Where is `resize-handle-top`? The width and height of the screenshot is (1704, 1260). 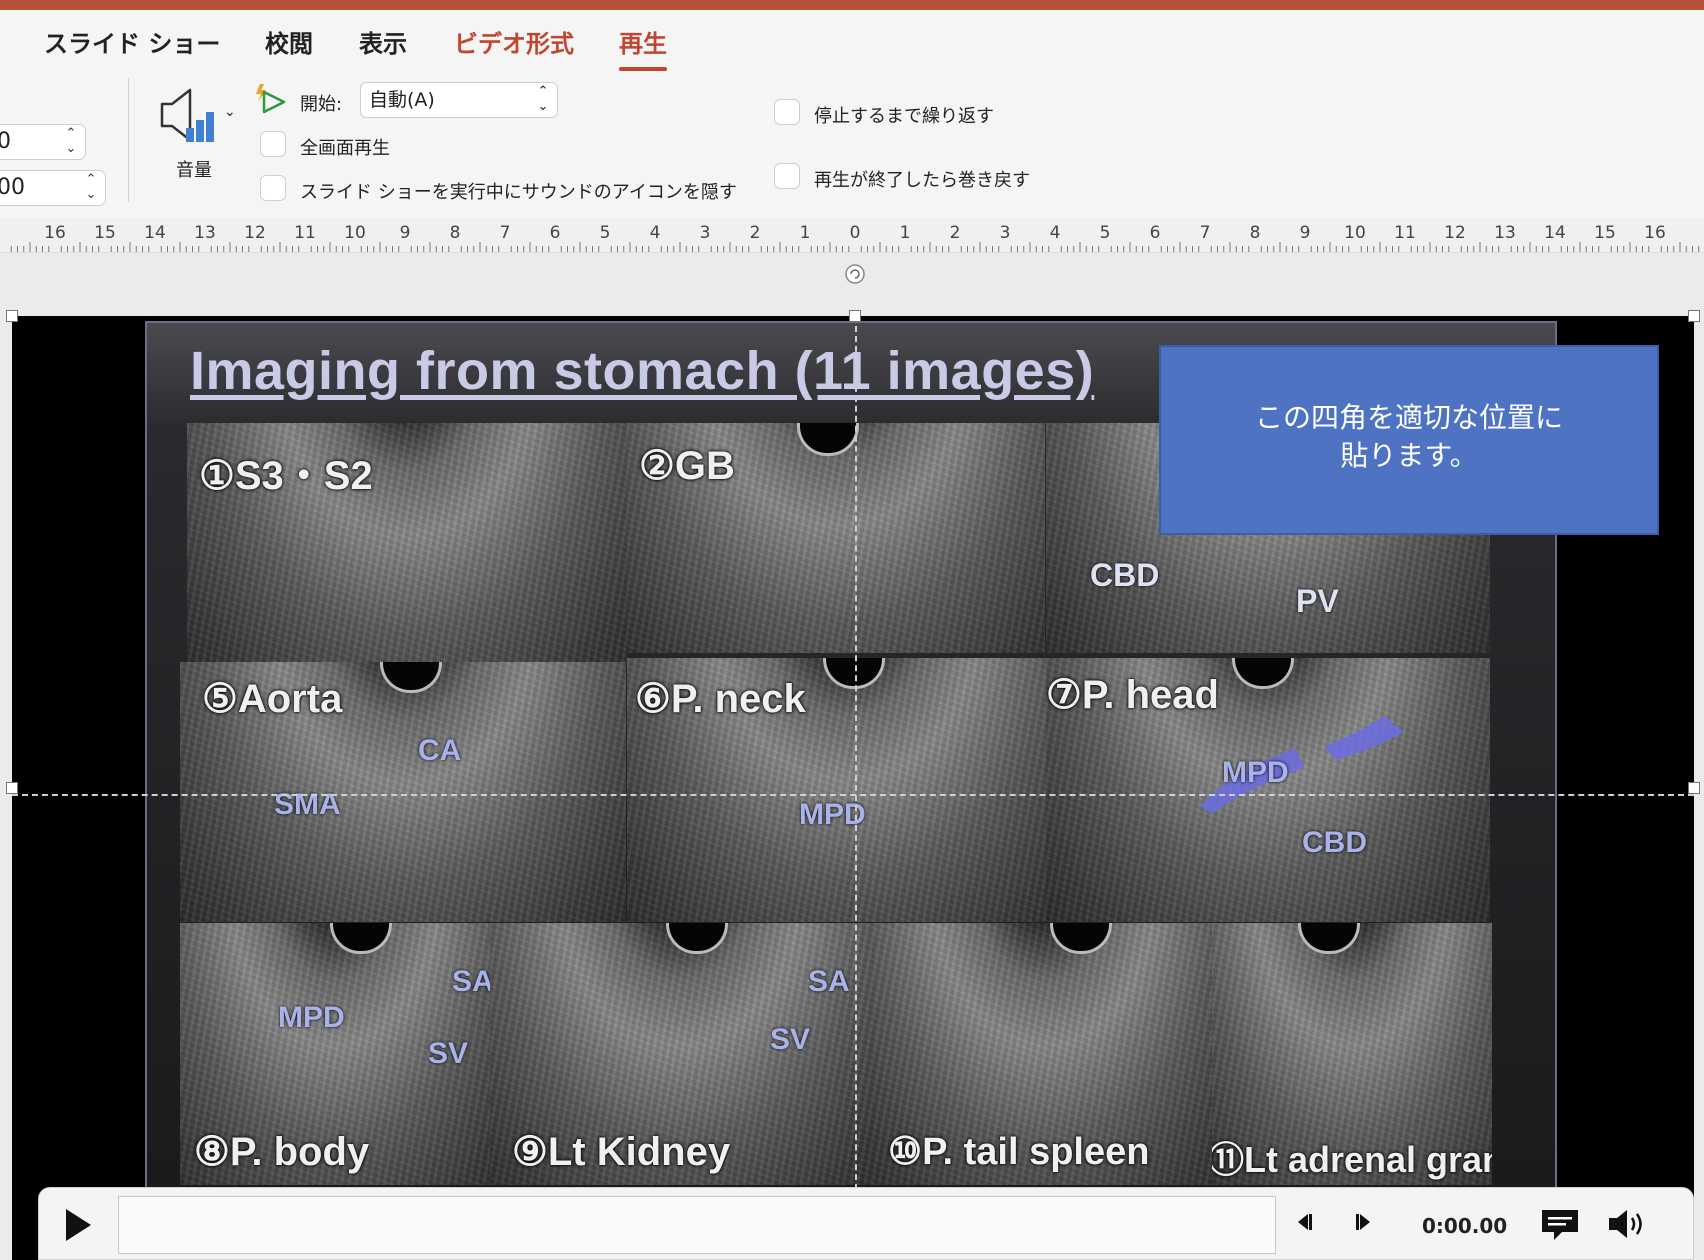
resize-handle-top is located at coordinates (855, 316).